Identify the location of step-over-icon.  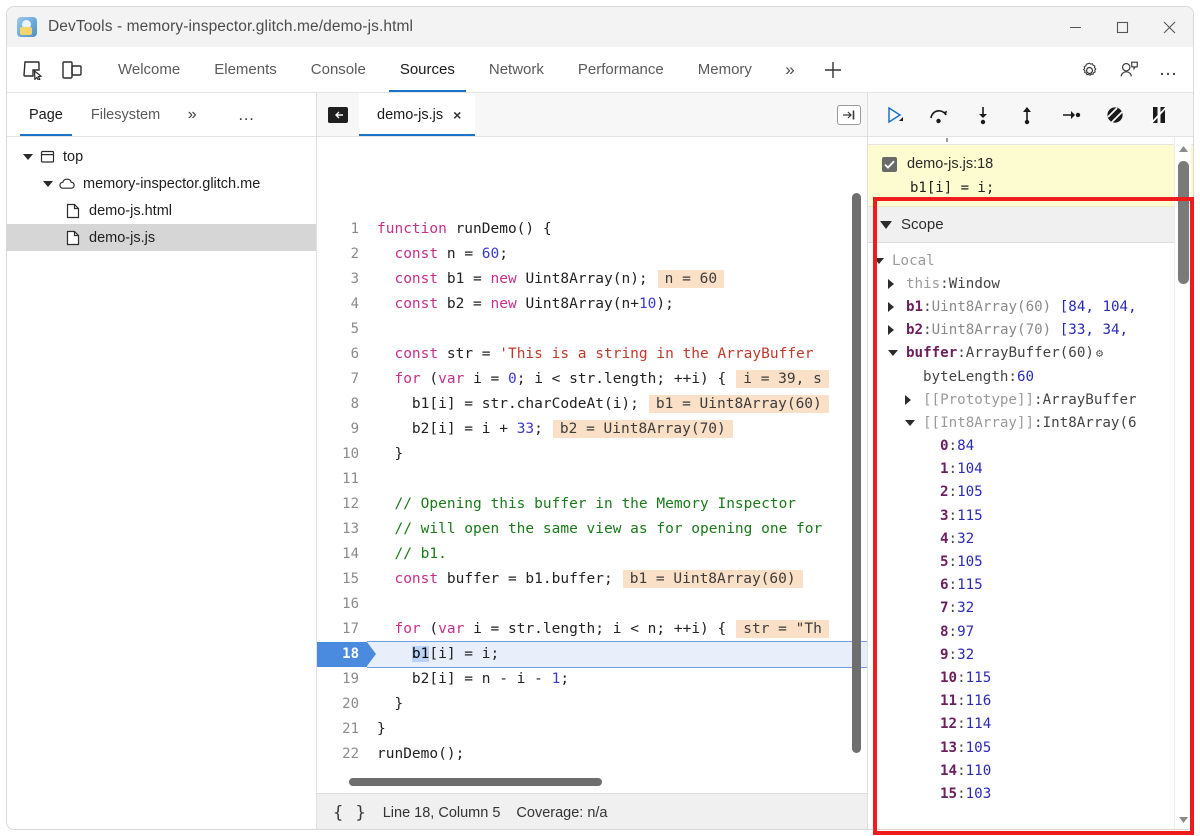
(939, 115).